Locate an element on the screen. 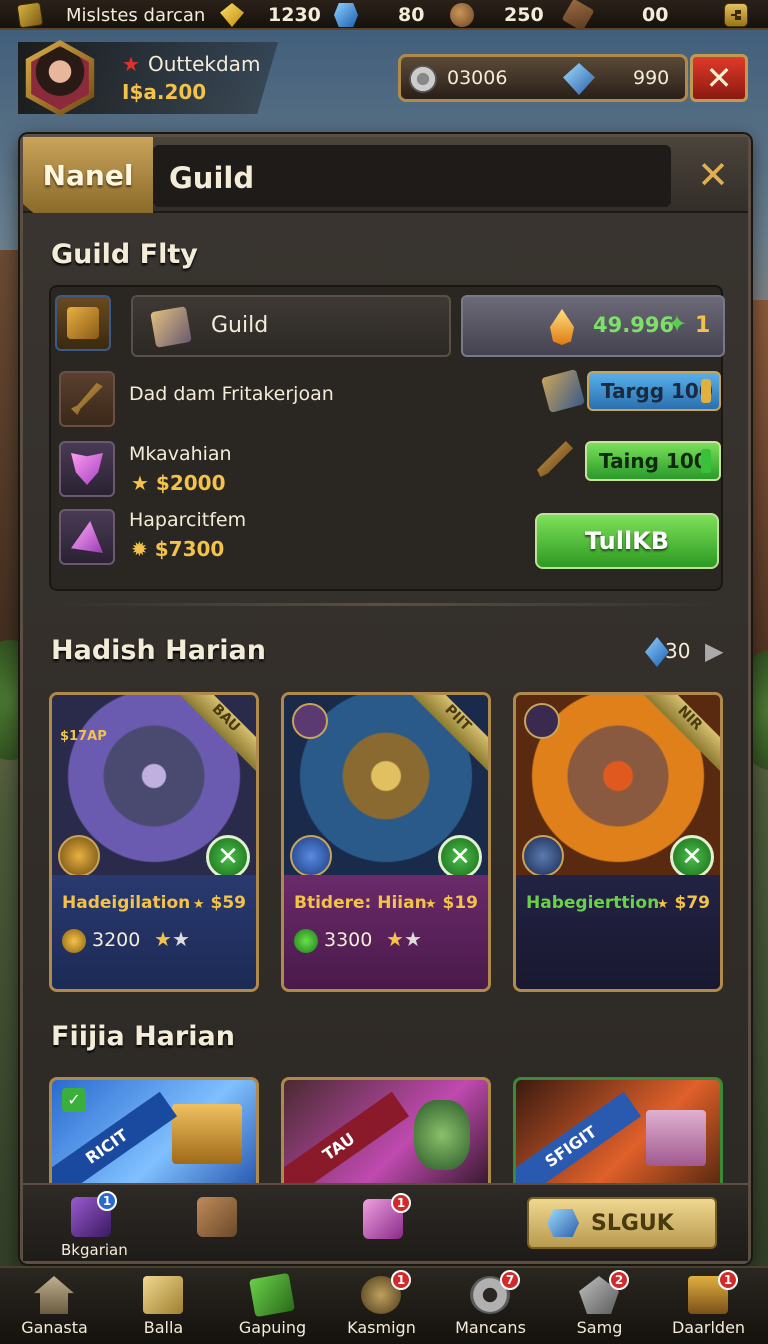 This screenshot has height=1344, width=768. footer-crystal: 1 is located at coordinates (387, 1216).